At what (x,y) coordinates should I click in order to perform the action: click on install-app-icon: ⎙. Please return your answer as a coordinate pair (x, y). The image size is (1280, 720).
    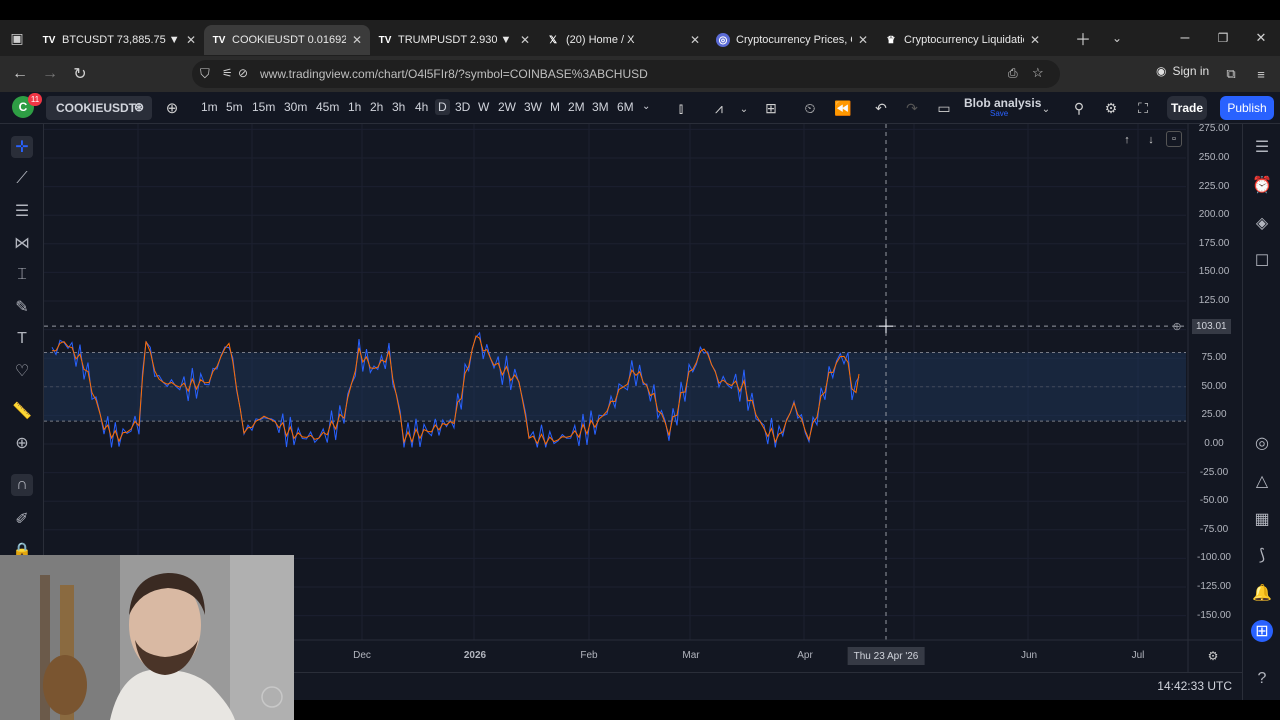
    Looking at the image, I should click on (1013, 73).